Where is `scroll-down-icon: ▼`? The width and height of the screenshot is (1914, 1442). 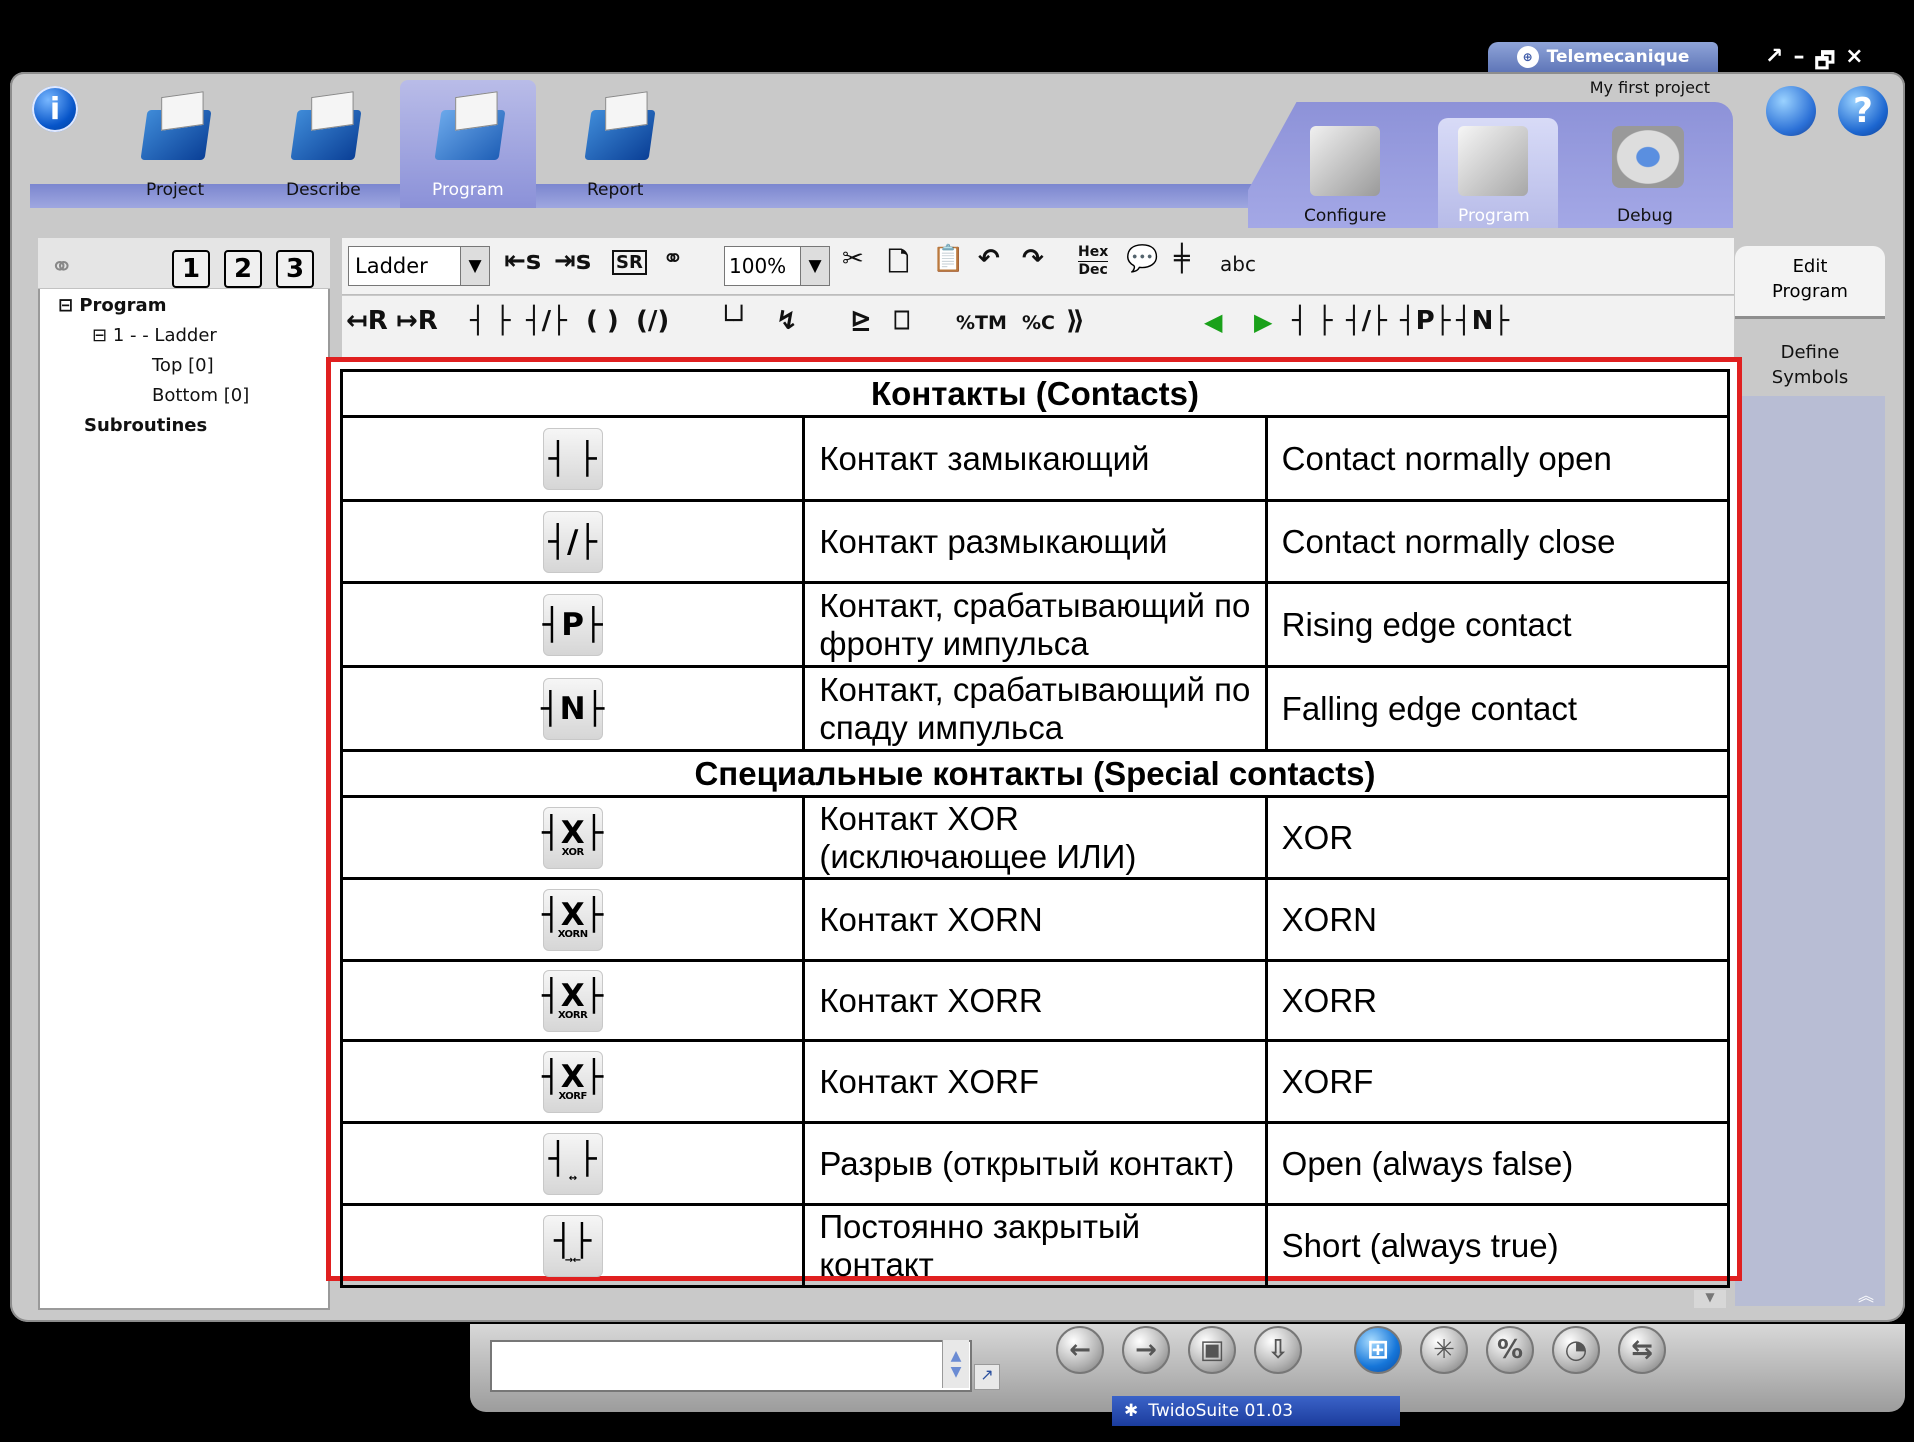 scroll-down-icon: ▼ is located at coordinates (1710, 1299).